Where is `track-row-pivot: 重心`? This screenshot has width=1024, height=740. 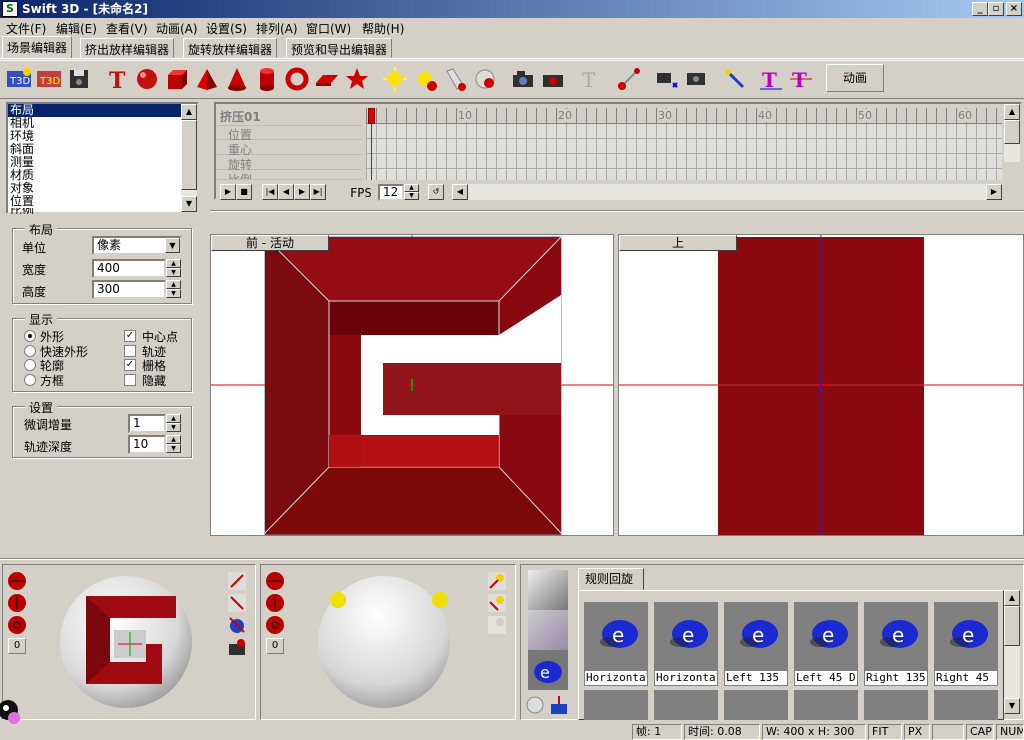
track-row-pivot: 重心 is located at coordinates (289, 149).